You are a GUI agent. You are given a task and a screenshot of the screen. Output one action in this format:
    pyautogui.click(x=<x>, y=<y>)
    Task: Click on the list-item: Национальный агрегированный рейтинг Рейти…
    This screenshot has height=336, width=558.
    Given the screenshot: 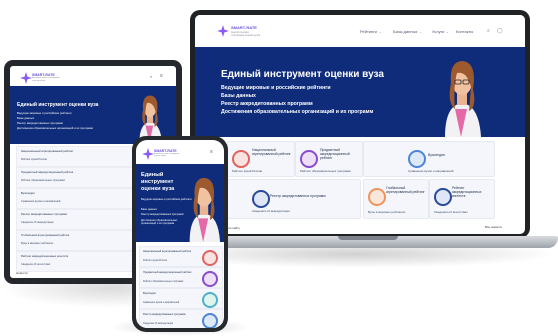 What is the action you would take?
    pyautogui.click(x=181, y=256)
    